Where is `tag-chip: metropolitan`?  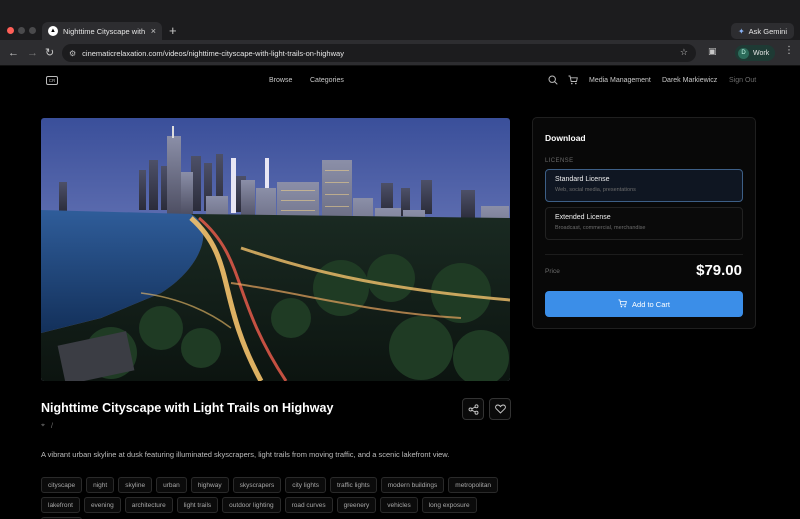 tag-chip: metropolitan is located at coordinates (473, 485).